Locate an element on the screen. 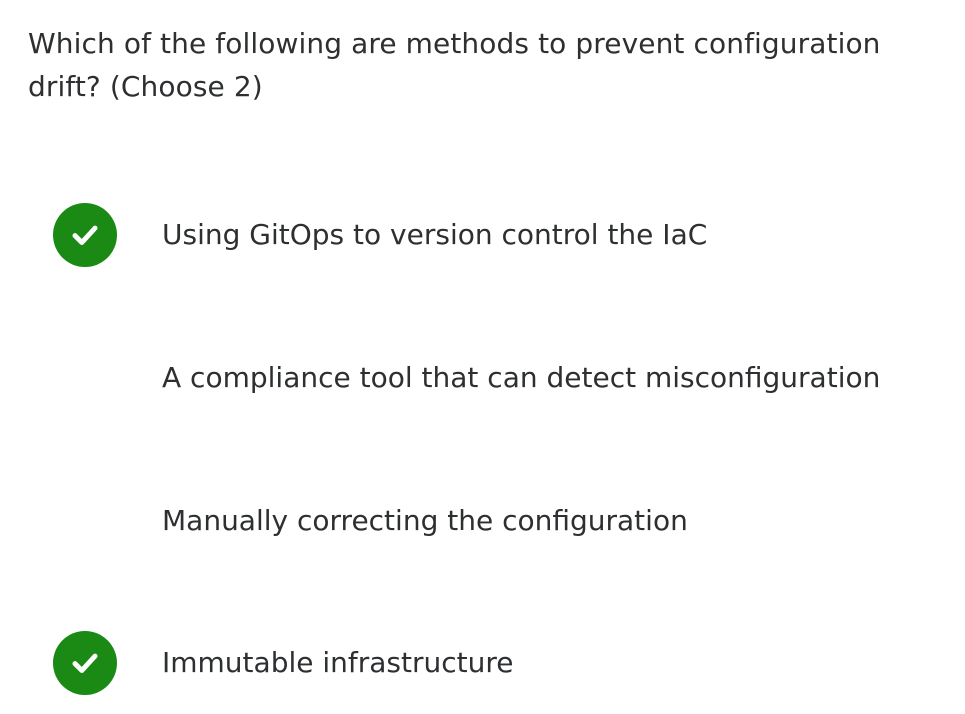 The width and height of the screenshot is (965, 714). answer-option-4: Immutable infrastructure is located at coordinates (482, 663).